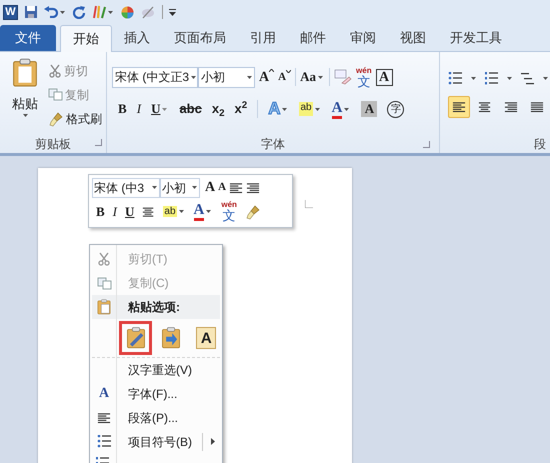  I want to click on enclose-characters-button: 字, so click(395, 109).